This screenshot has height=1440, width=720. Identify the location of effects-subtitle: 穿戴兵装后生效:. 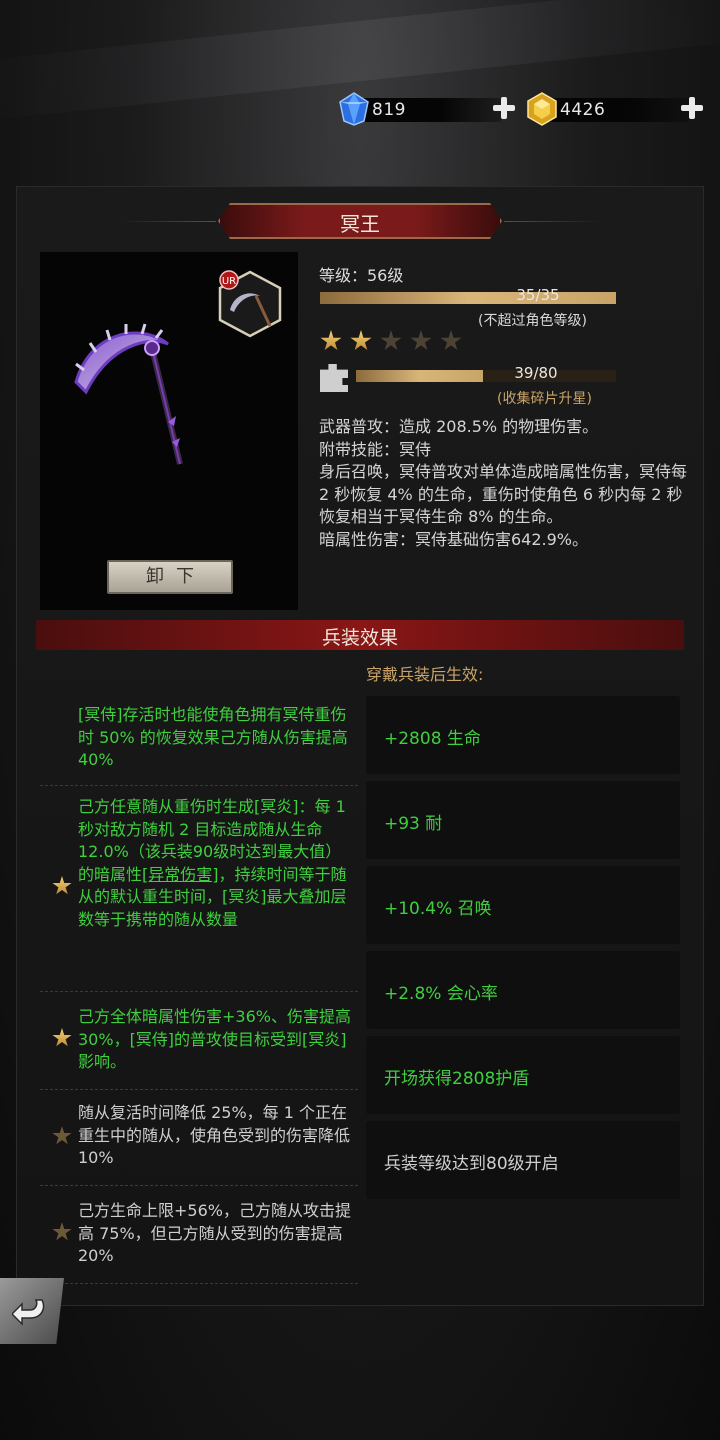
(425, 674).